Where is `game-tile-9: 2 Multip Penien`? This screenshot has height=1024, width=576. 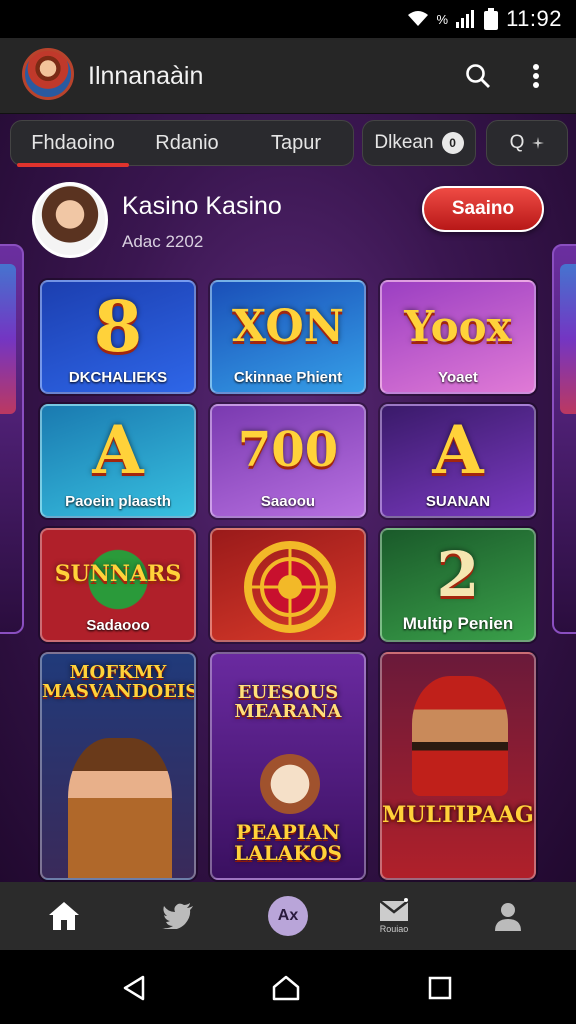 game-tile-9: 2 Multip Penien is located at coordinates (458, 585).